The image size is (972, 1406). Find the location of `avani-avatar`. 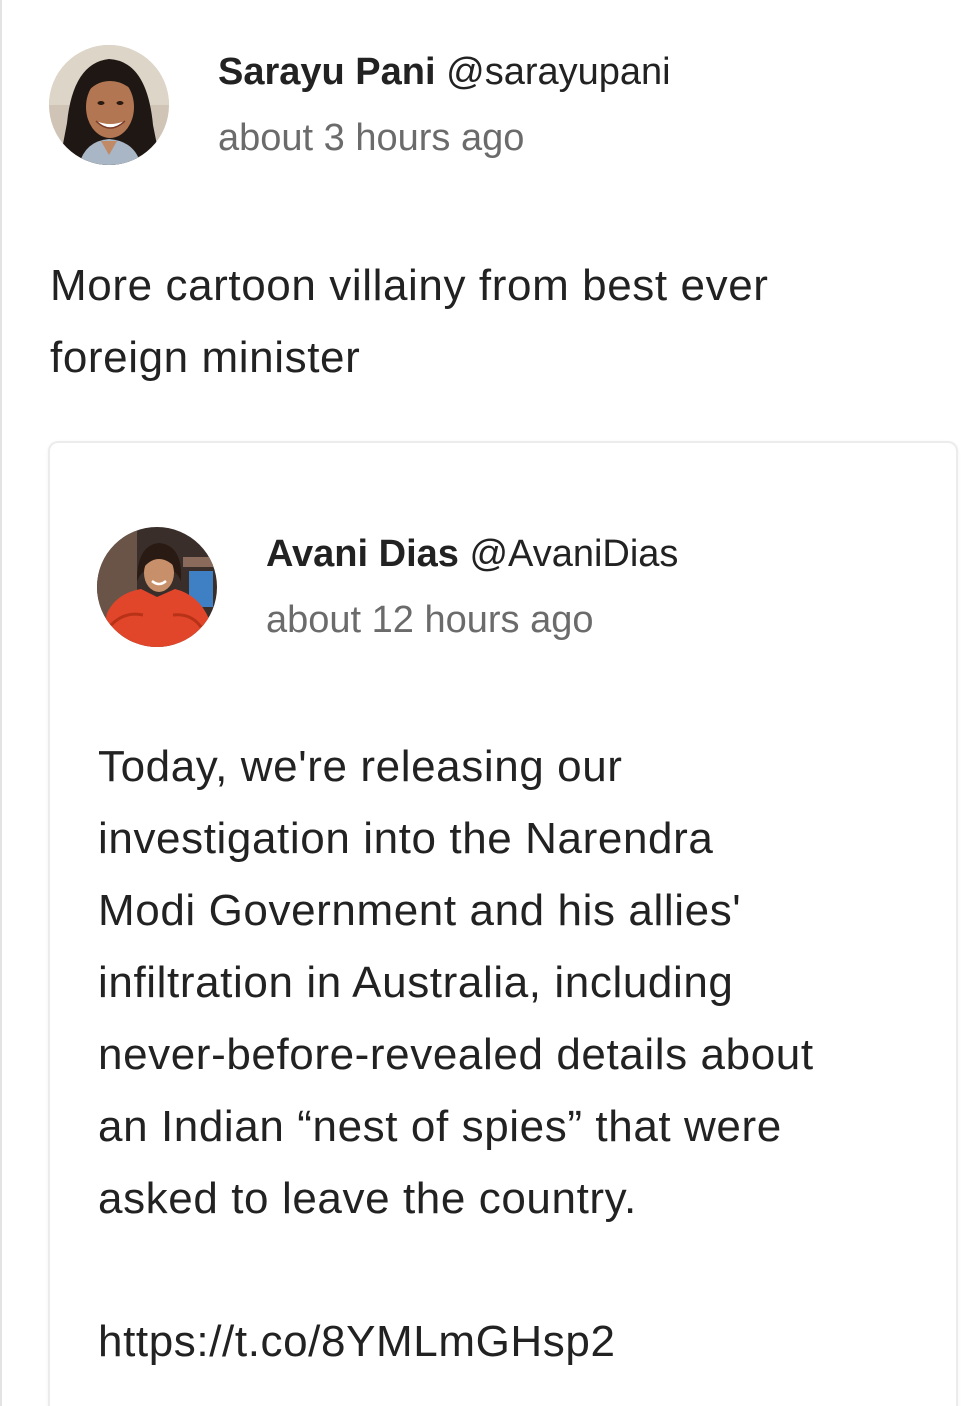

avani-avatar is located at coordinates (157, 587).